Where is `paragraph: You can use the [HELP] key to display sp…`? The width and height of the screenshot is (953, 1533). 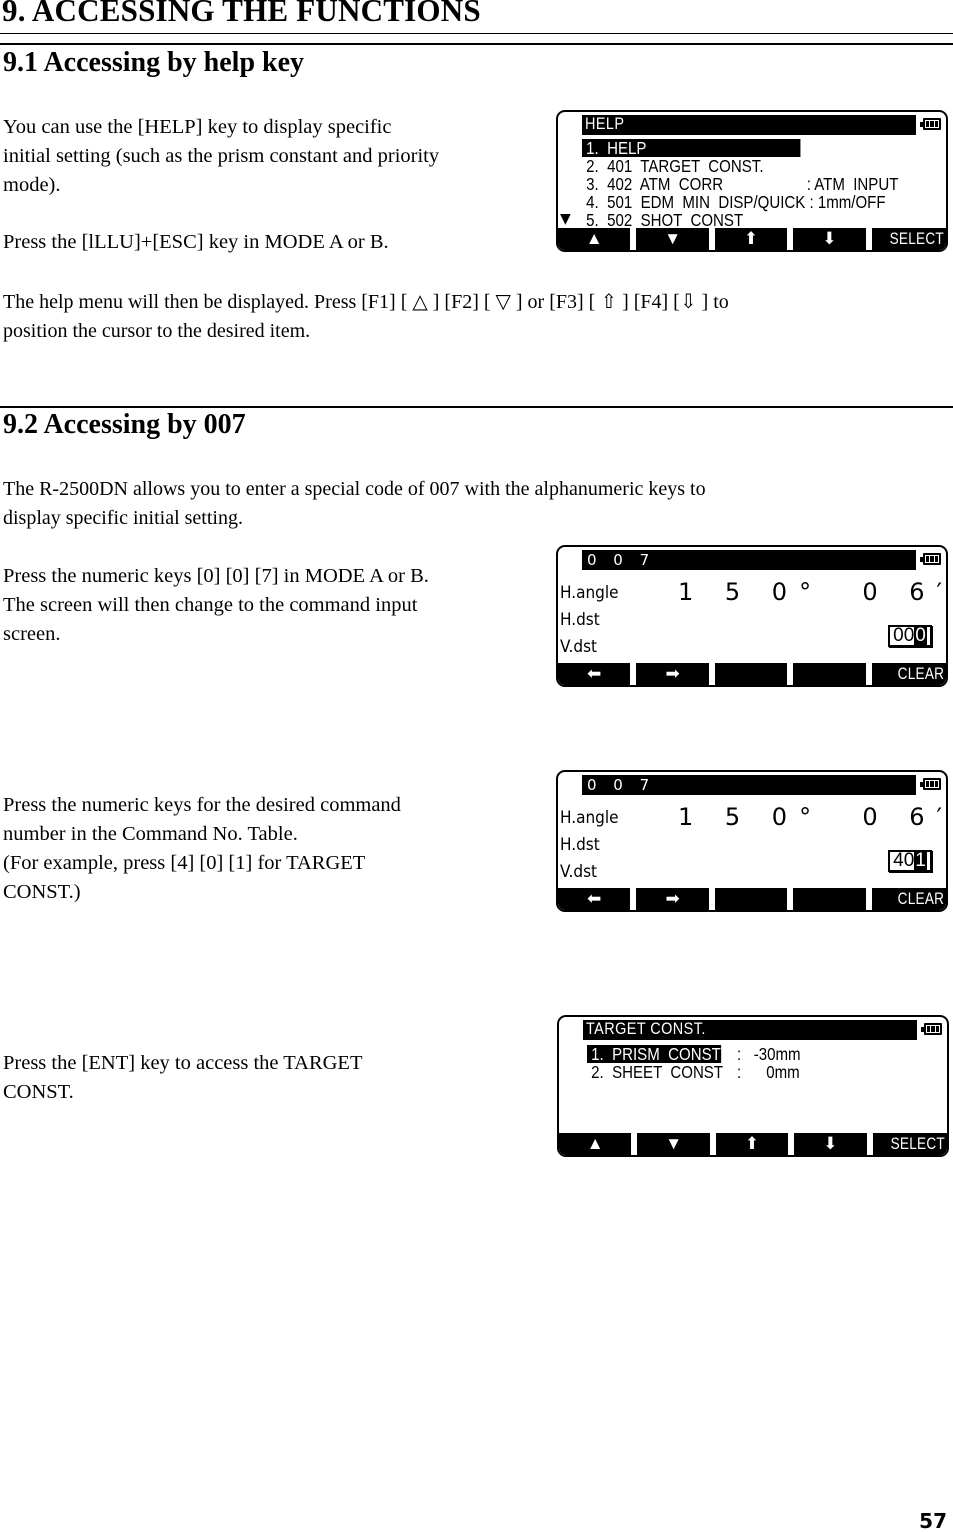
paragraph: You can use the [HELP] key to display sp… is located at coordinates (221, 156).